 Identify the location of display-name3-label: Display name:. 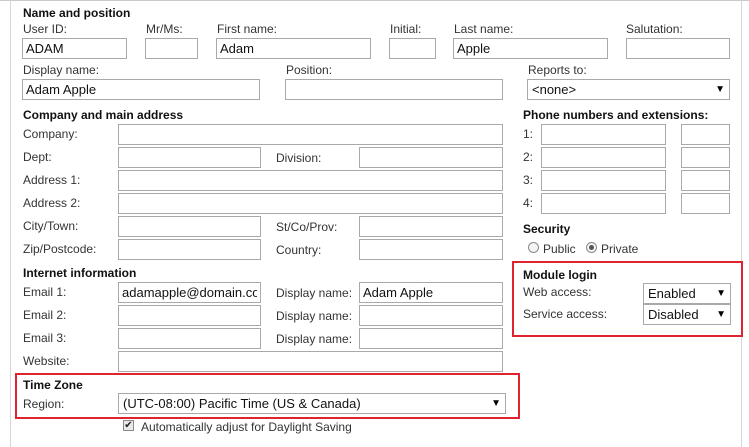
(314, 339).